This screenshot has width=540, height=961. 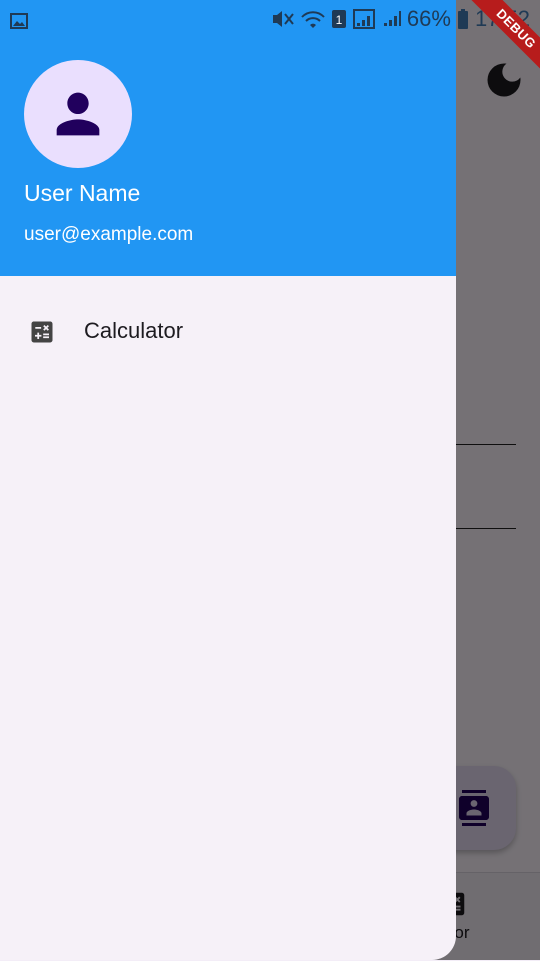 I want to click on mute-icon, so click(x=283, y=19).